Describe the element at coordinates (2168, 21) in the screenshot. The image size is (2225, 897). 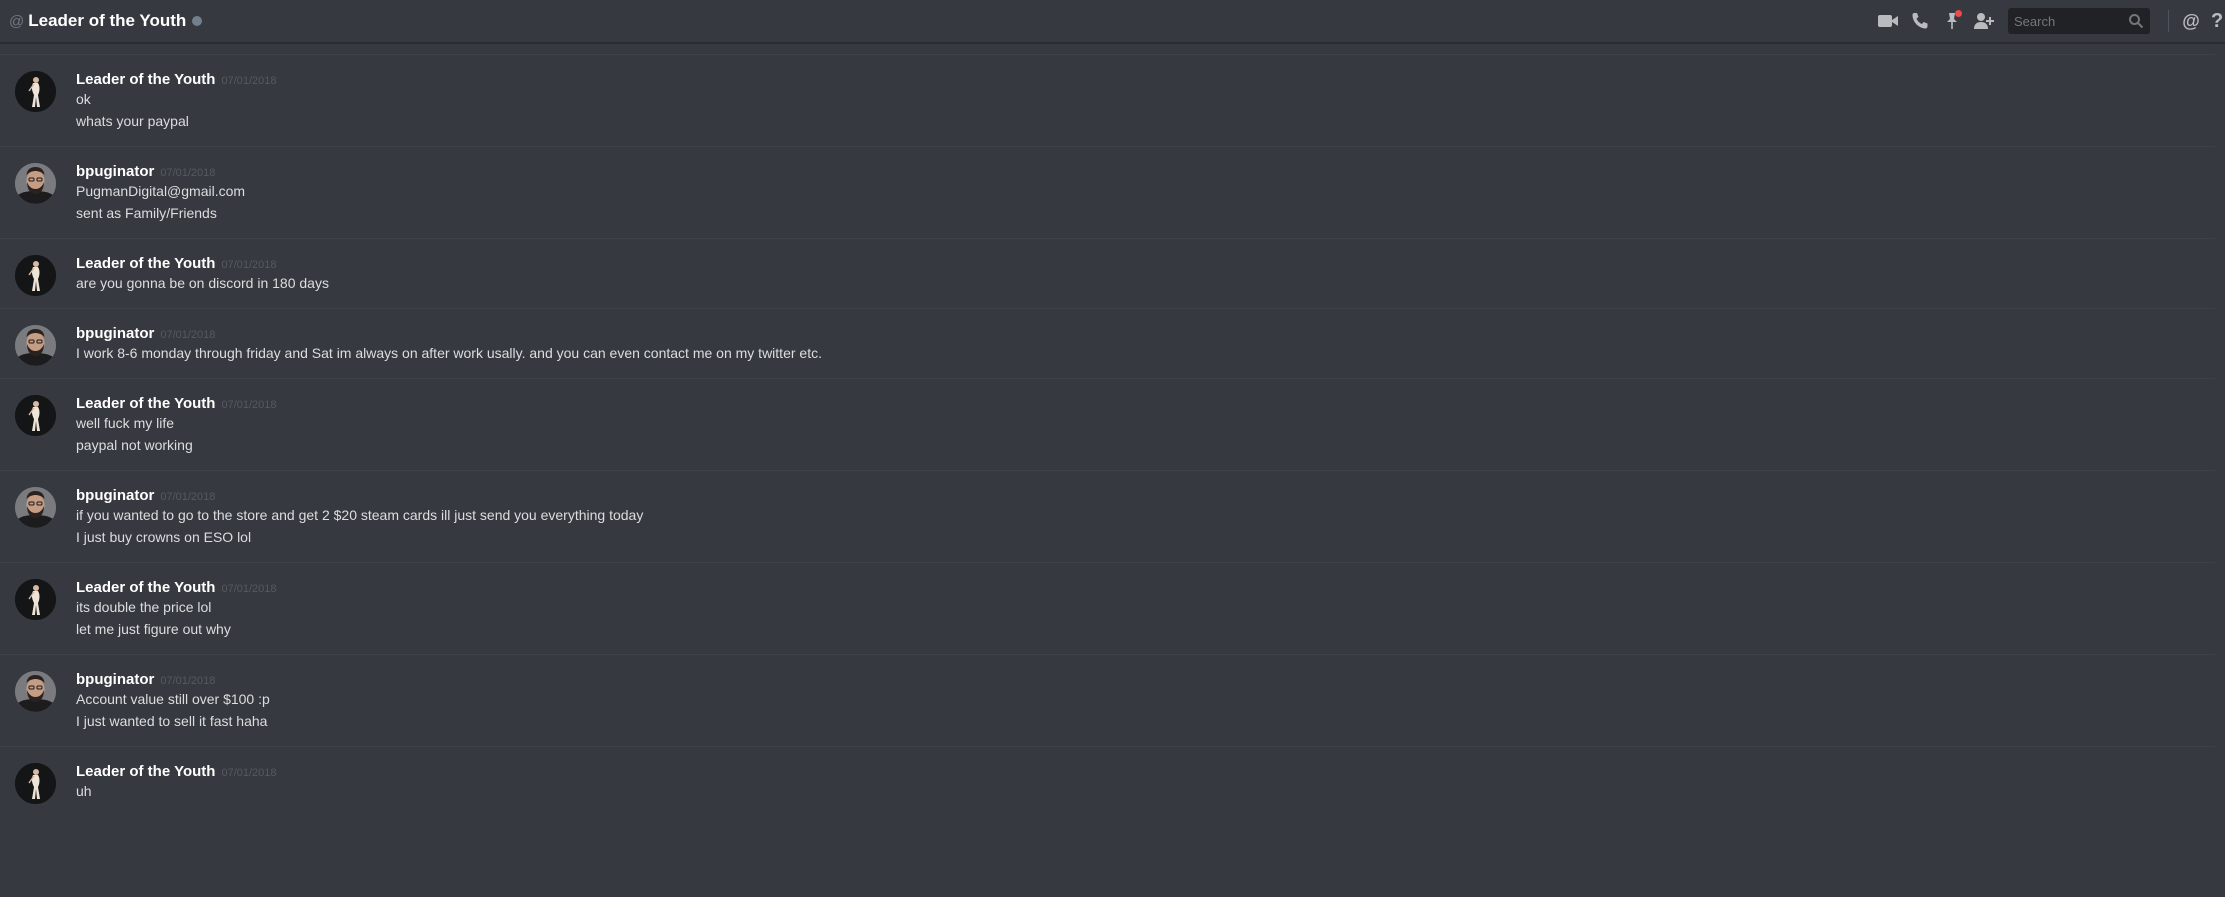
I see `toolbar-divider` at that location.